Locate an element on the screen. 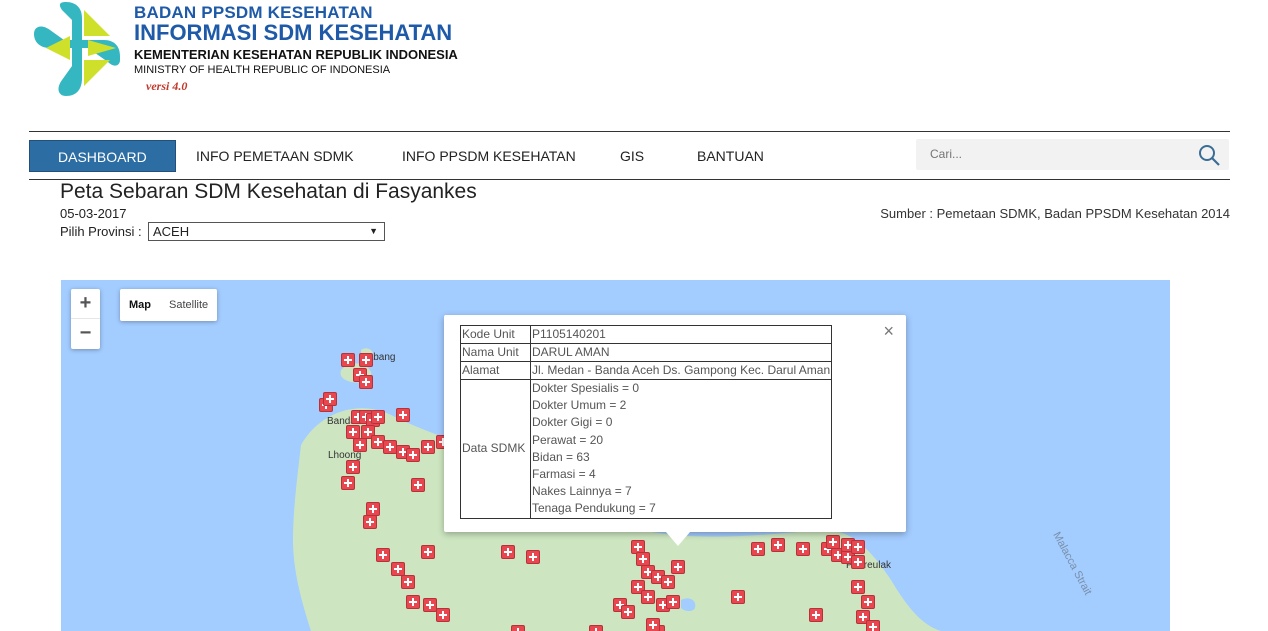 The width and height of the screenshot is (1268, 631). brand-line-3: KEMENTERIAN KESEHATAN REPUBLIK INDONESIA is located at coordinates (296, 54).